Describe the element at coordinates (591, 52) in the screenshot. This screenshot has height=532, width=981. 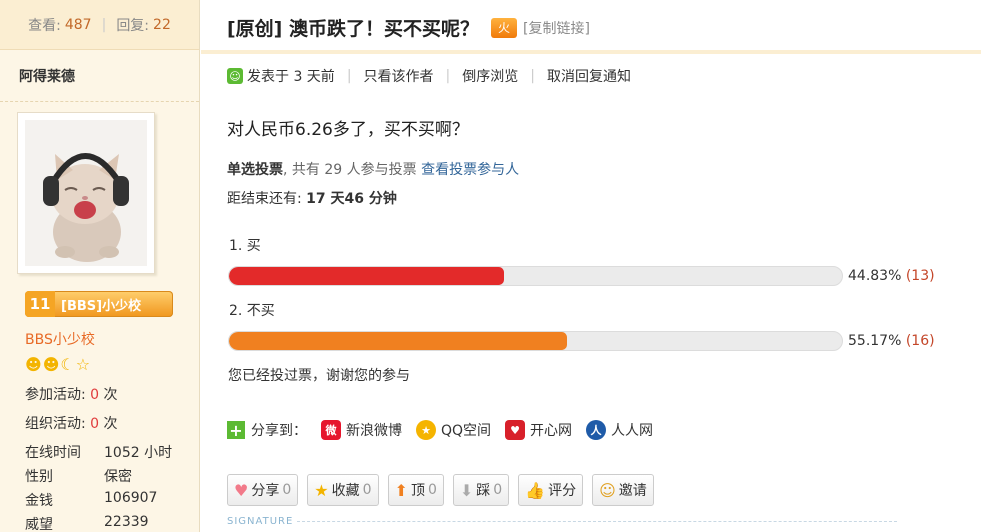
I see `title-divider` at that location.